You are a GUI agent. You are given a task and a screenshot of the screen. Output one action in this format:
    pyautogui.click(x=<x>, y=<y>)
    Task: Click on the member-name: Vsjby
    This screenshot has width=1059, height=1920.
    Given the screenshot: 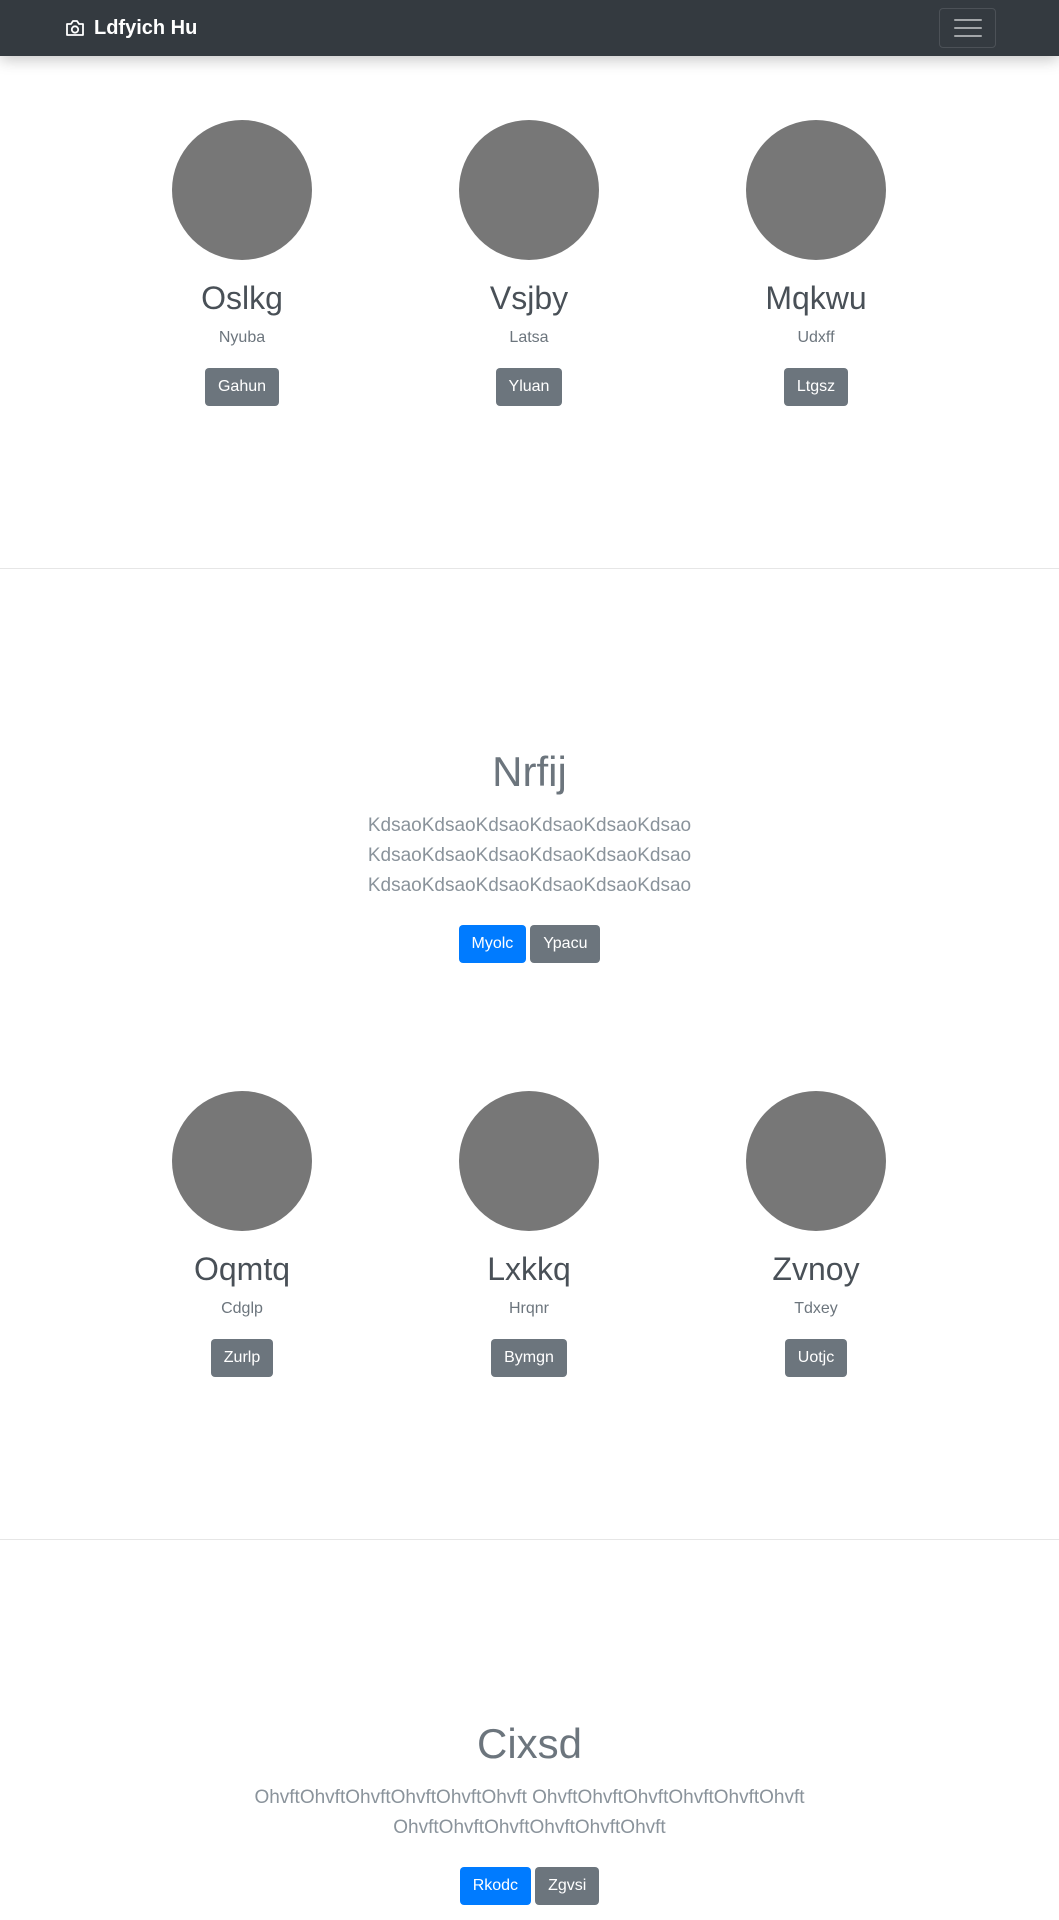 What is the action you would take?
    pyautogui.click(x=529, y=298)
    